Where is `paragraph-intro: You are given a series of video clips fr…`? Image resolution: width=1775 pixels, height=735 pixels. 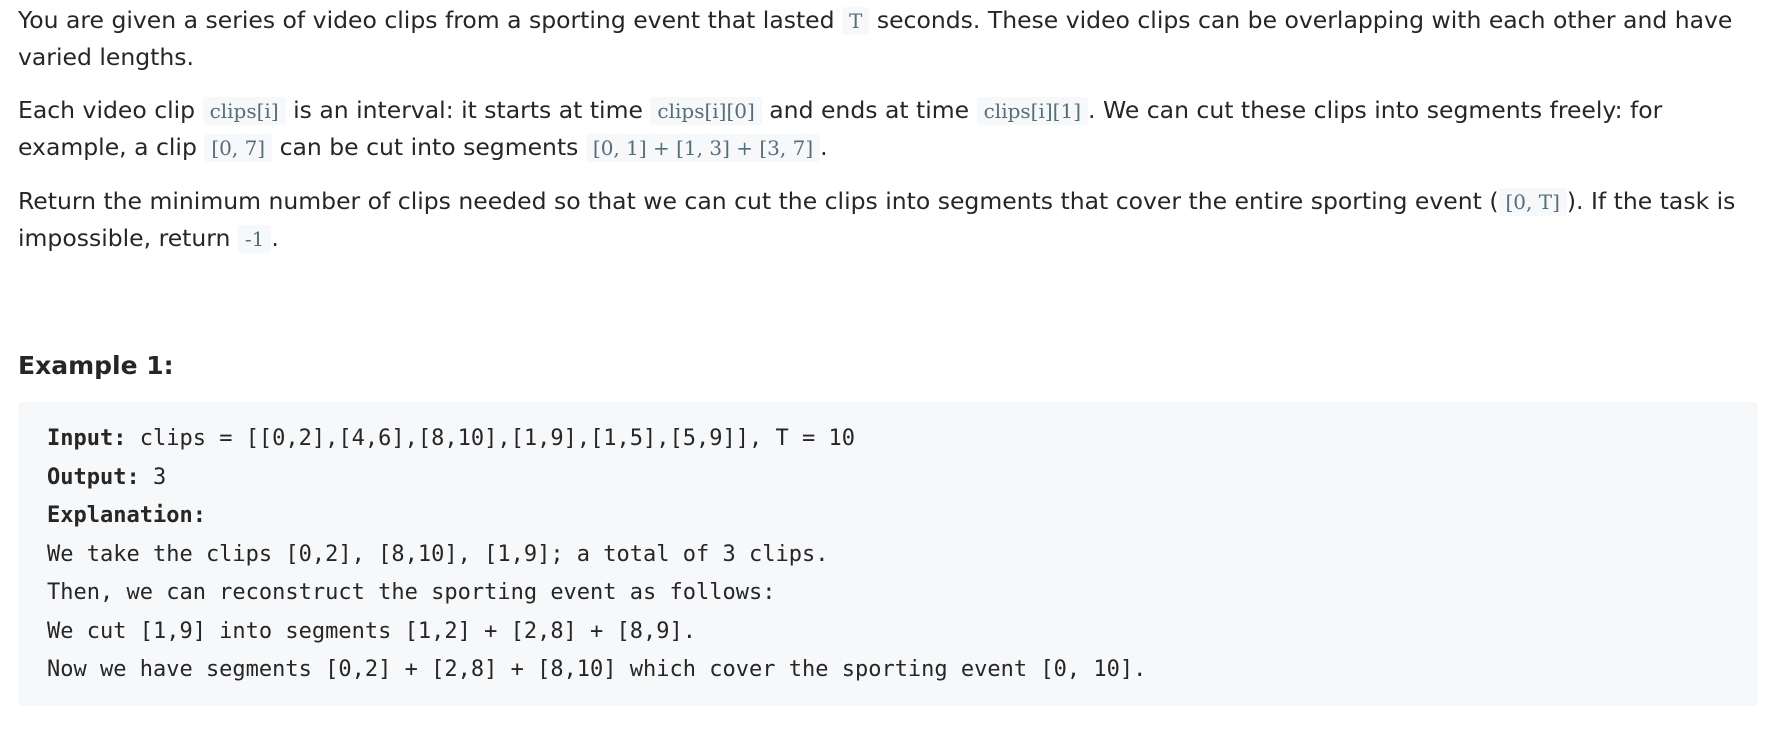
paragraph-intro: You are given a series of video clips fr… is located at coordinates (888, 38).